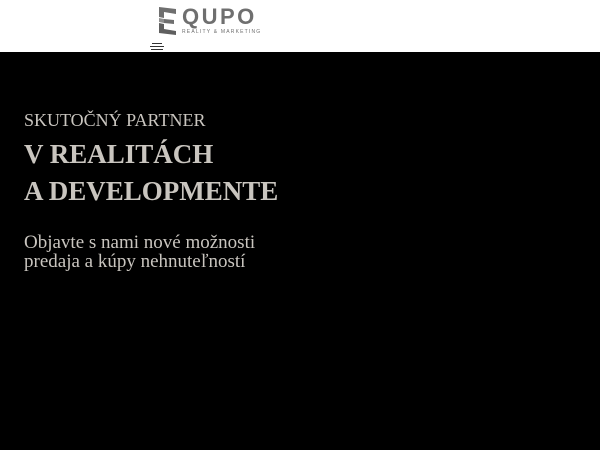 This screenshot has width=600, height=450. What do you see at coordinates (157, 47) in the screenshot?
I see `hamburger-menu-icon` at bounding box center [157, 47].